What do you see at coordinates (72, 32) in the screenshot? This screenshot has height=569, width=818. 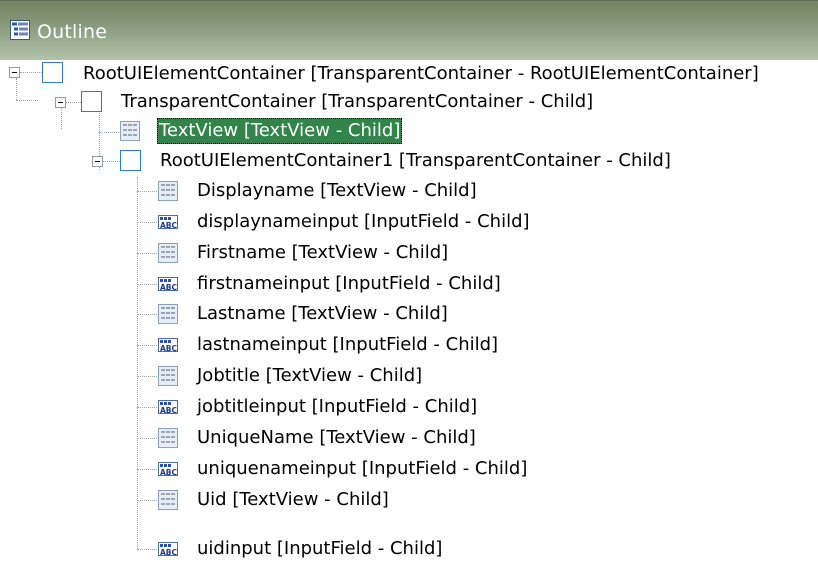 I see `view-title: Outline` at bounding box center [72, 32].